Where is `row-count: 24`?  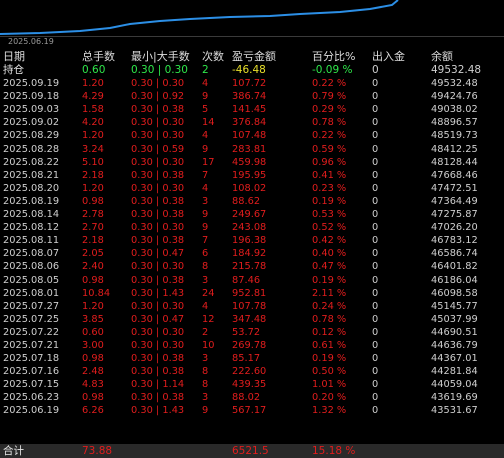 row-count: 24 is located at coordinates (208, 293).